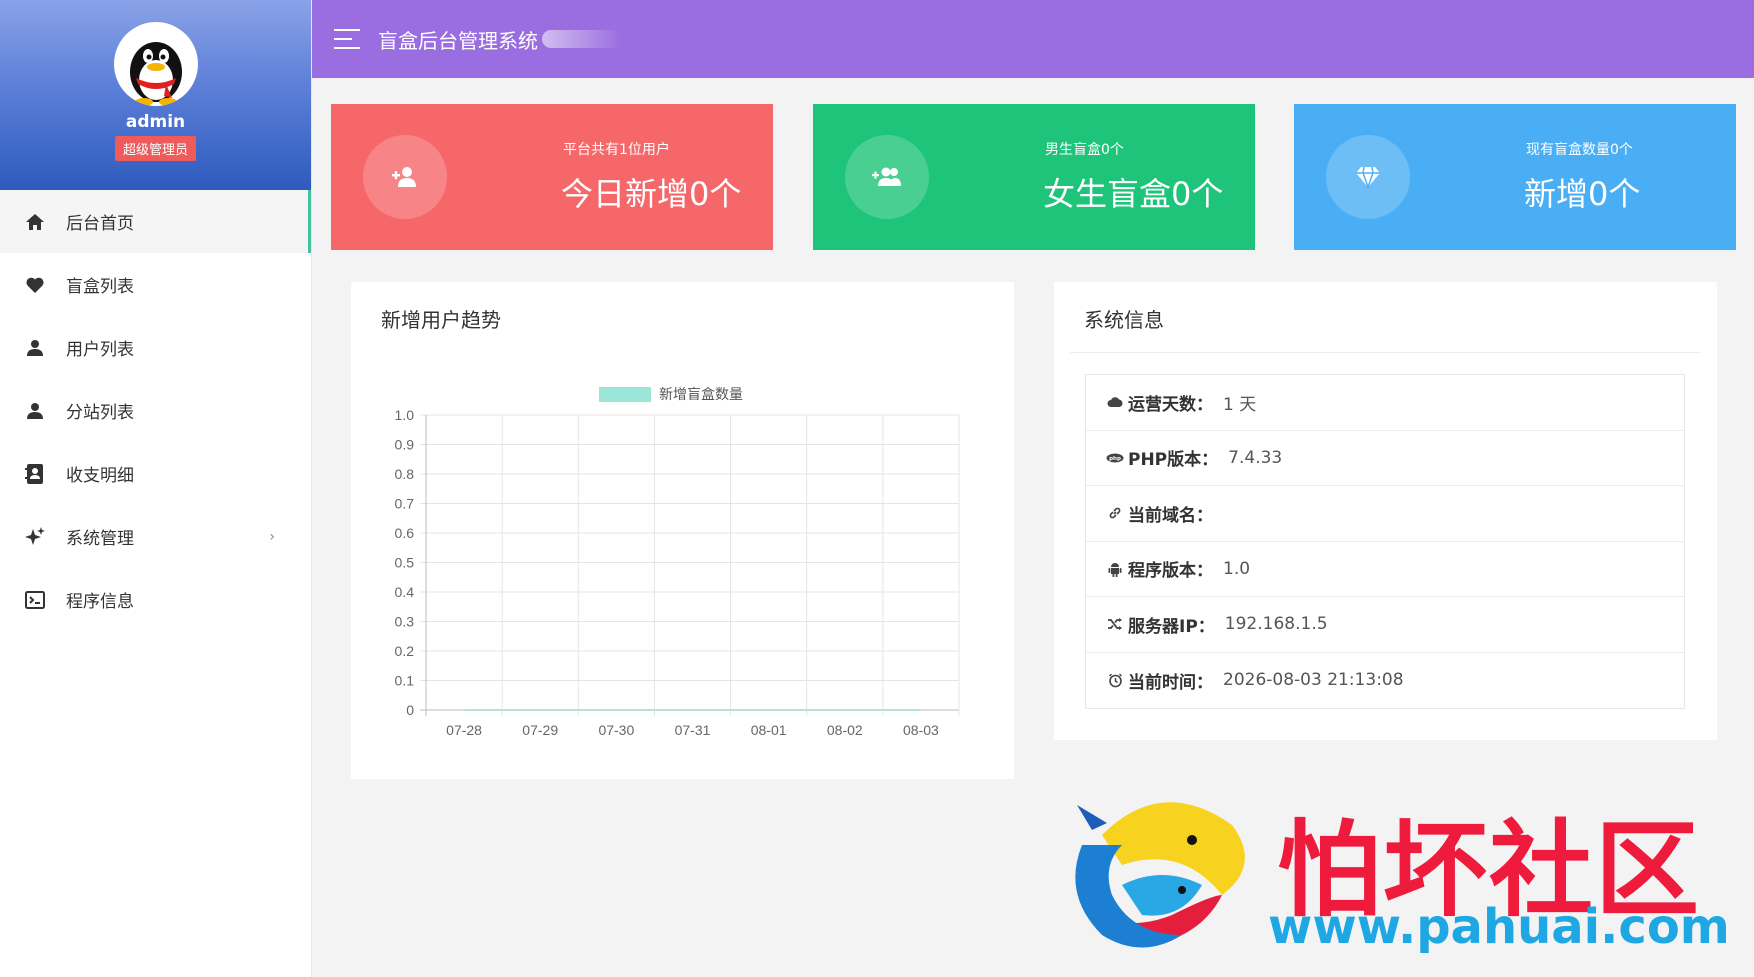  What do you see at coordinates (1582, 194) in the screenshot?
I see `stat-card-value: 新增0个` at bounding box center [1582, 194].